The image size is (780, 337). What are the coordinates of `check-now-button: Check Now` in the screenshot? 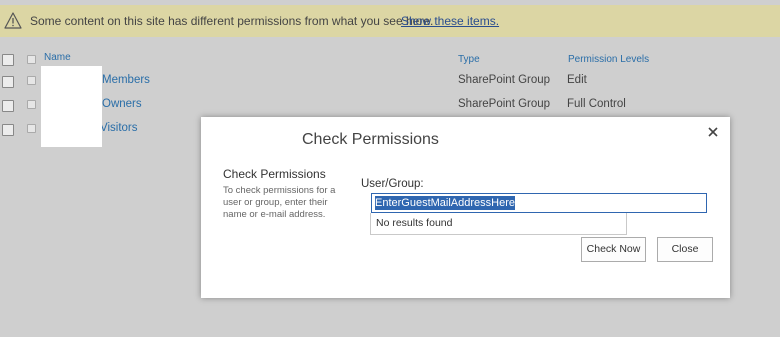 It's located at (613, 249).